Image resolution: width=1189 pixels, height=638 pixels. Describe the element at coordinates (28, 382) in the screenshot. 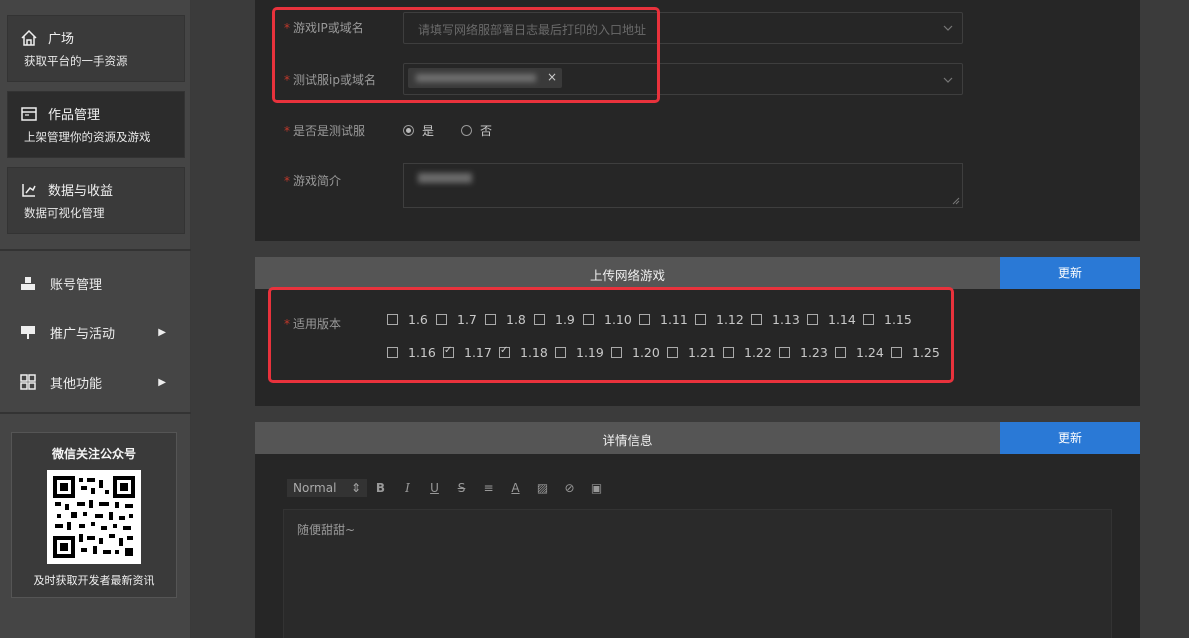

I see `grid-icon` at that location.